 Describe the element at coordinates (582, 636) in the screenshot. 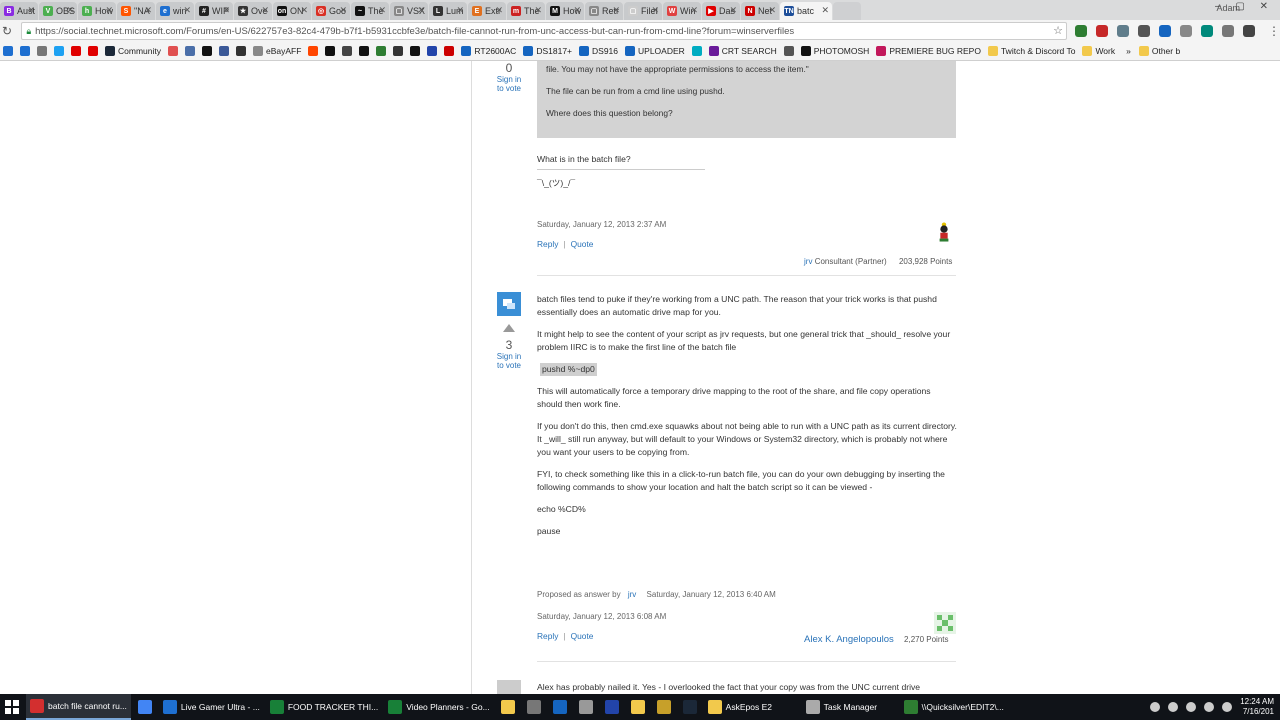

I see `quote-link: Quote` at that location.